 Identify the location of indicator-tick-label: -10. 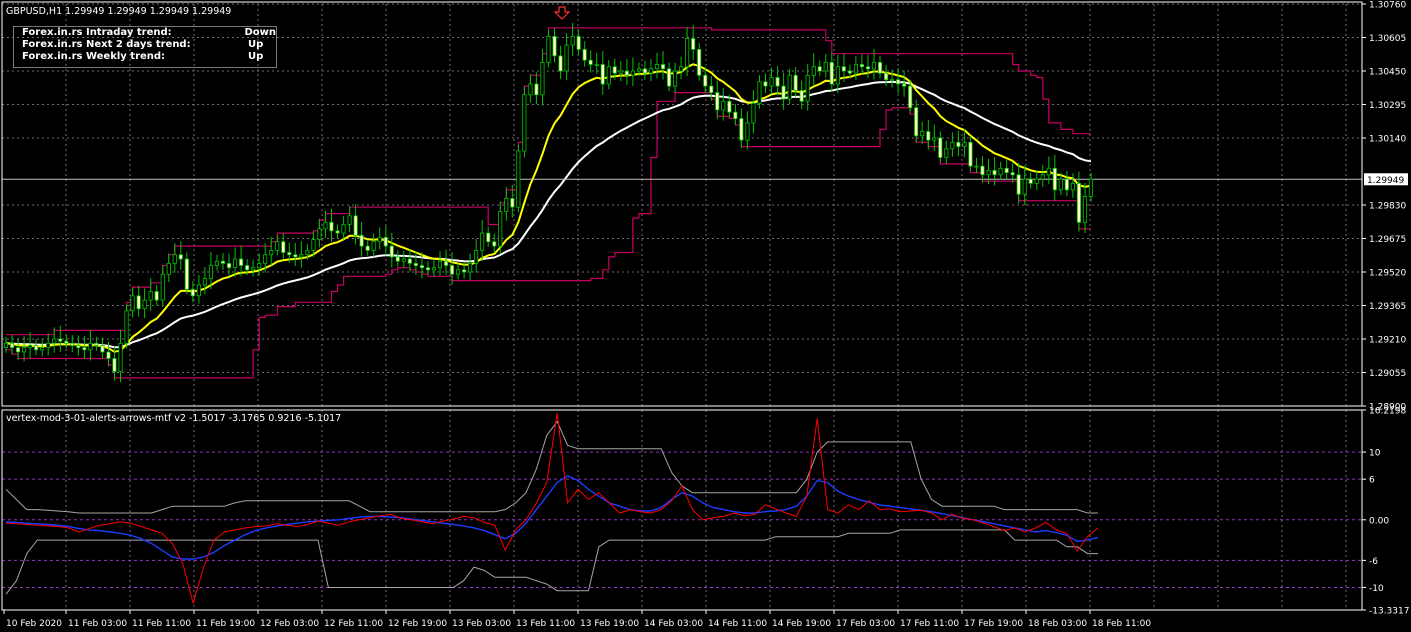
(1376, 589).